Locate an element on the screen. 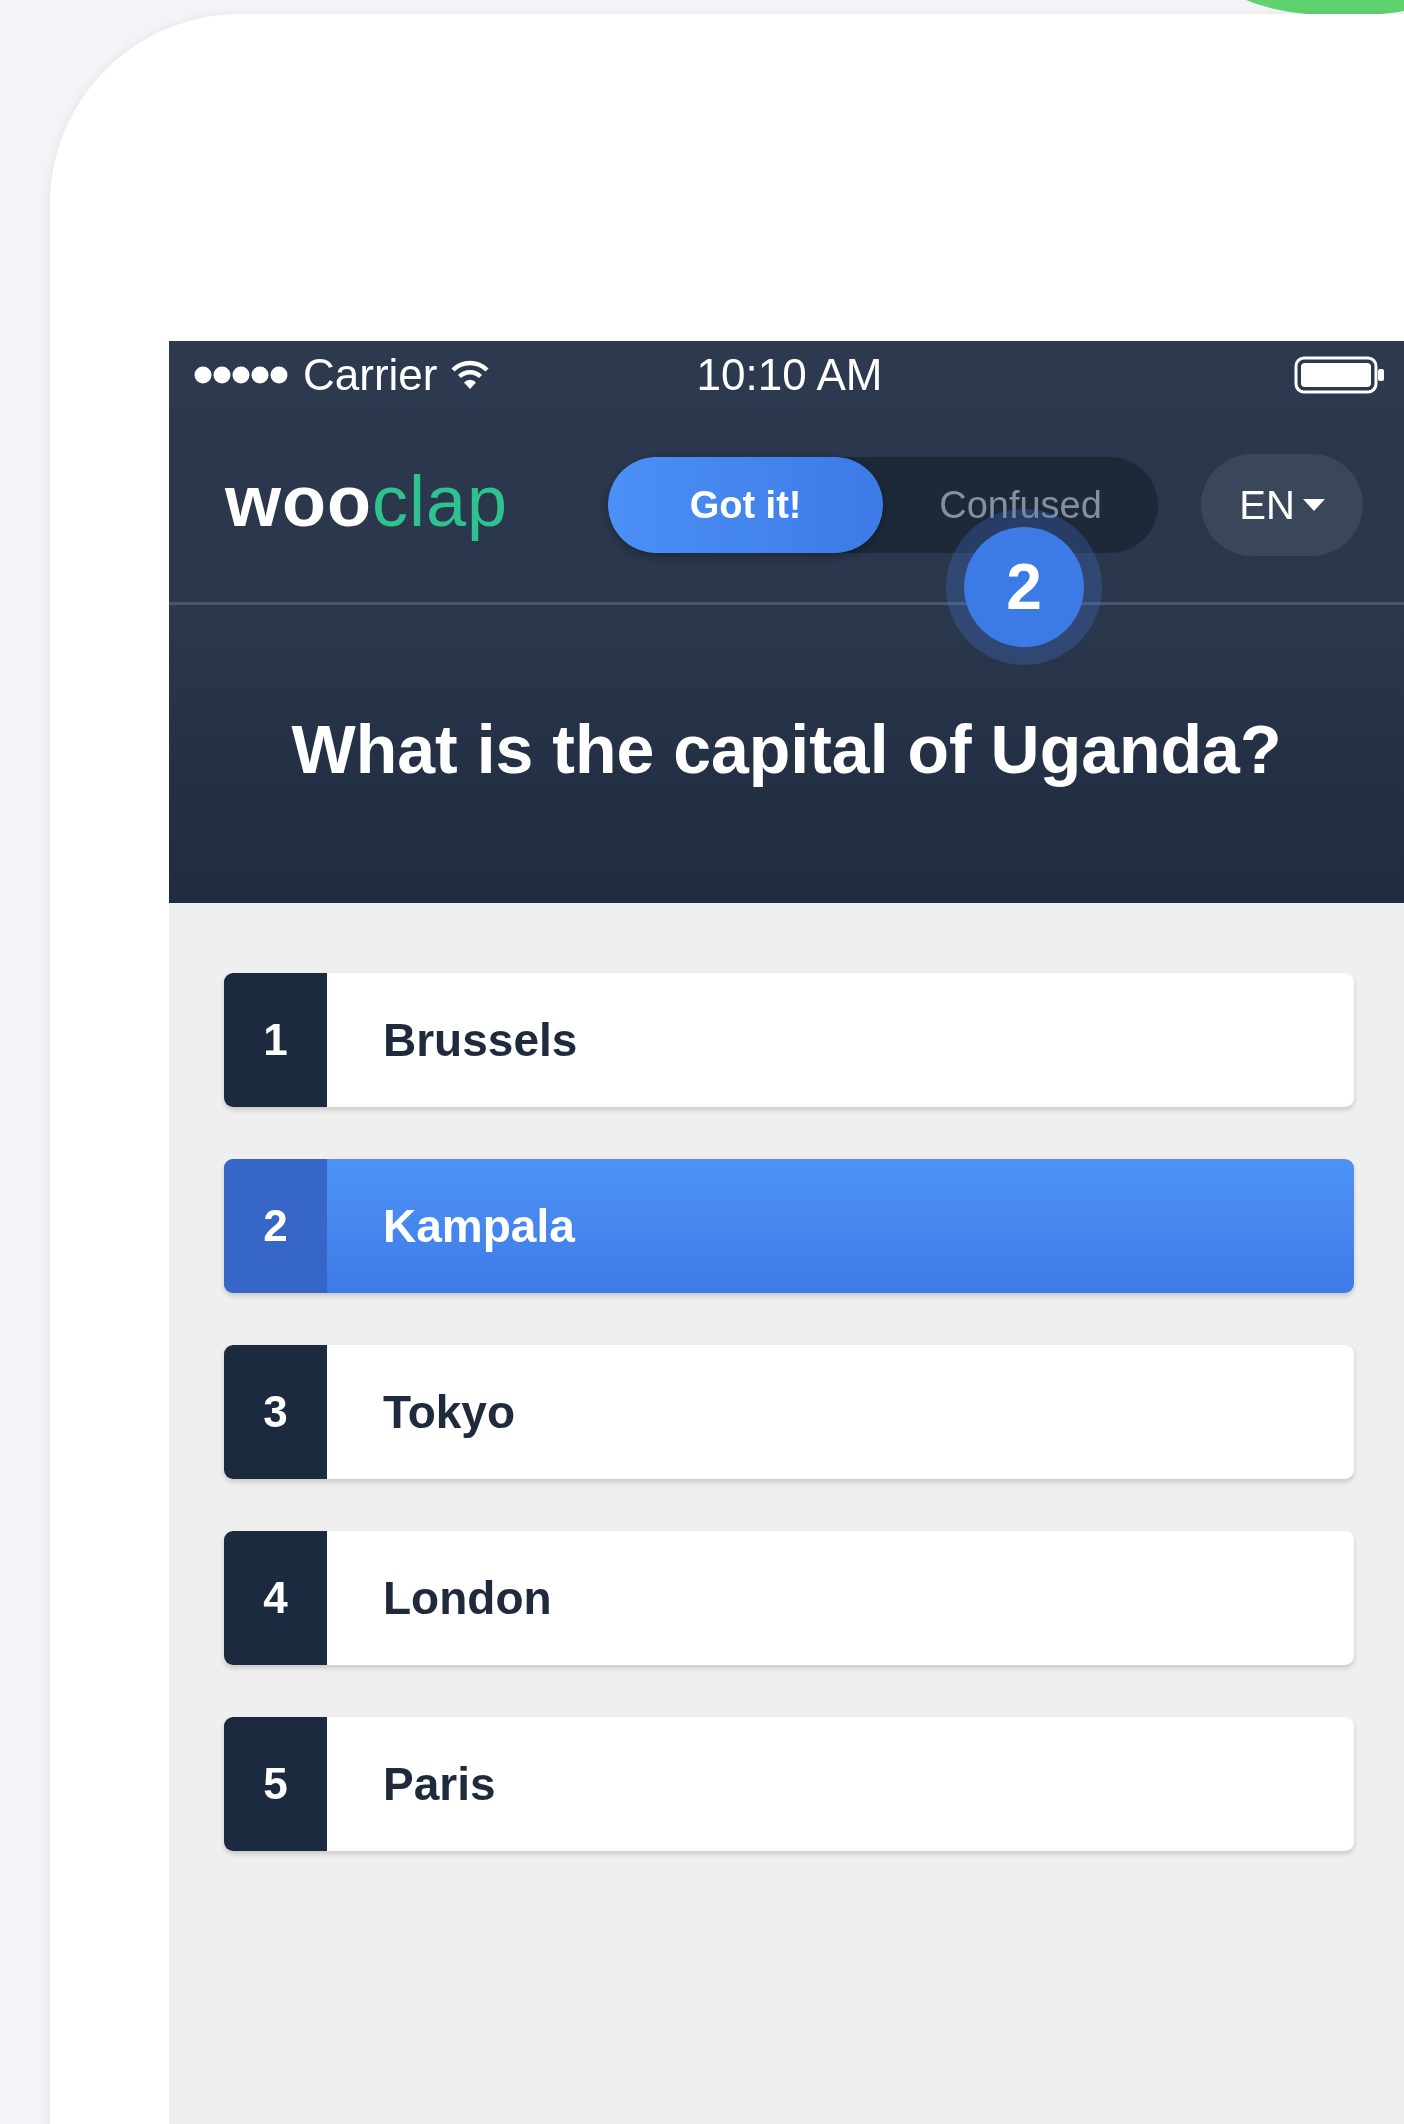  option-number: 5 is located at coordinates (275, 1784).